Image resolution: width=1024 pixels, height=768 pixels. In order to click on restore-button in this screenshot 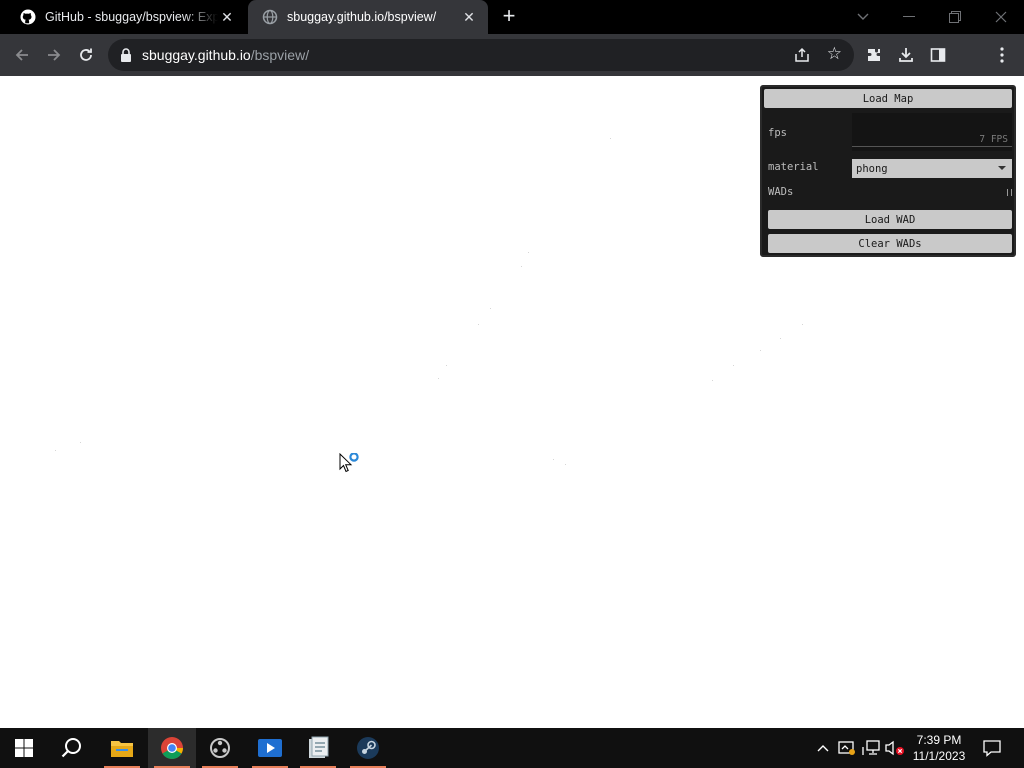, I will do `click(955, 17)`.